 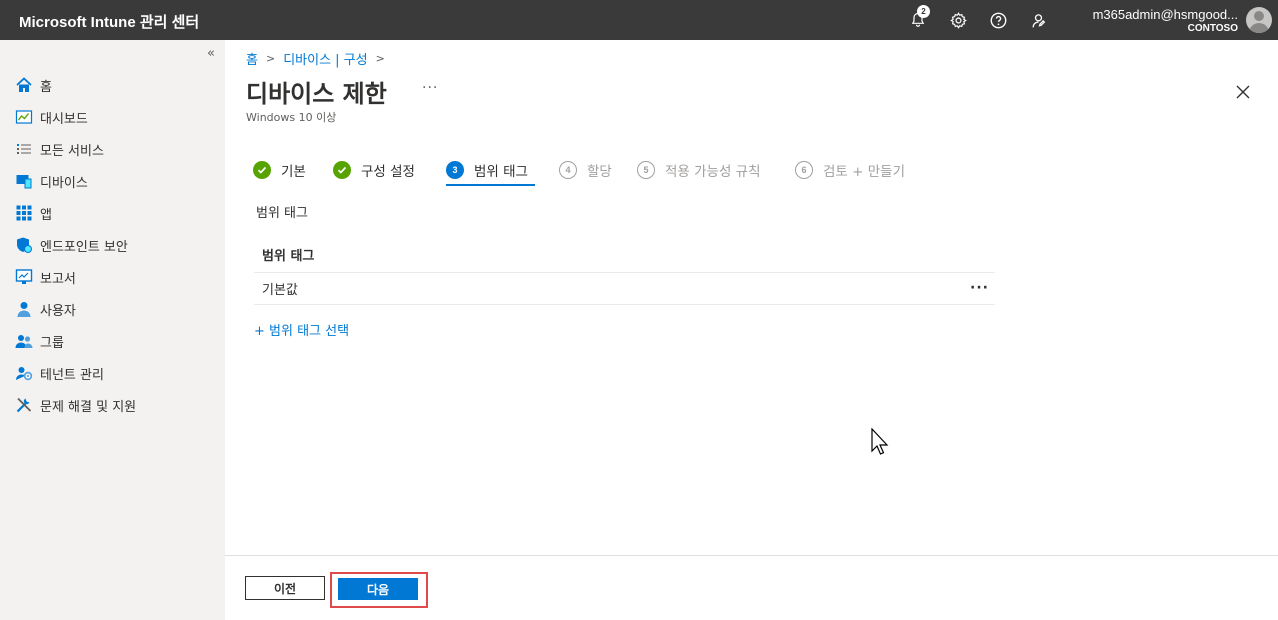 I want to click on user-org: CONTOSO, so click(x=1212, y=28).